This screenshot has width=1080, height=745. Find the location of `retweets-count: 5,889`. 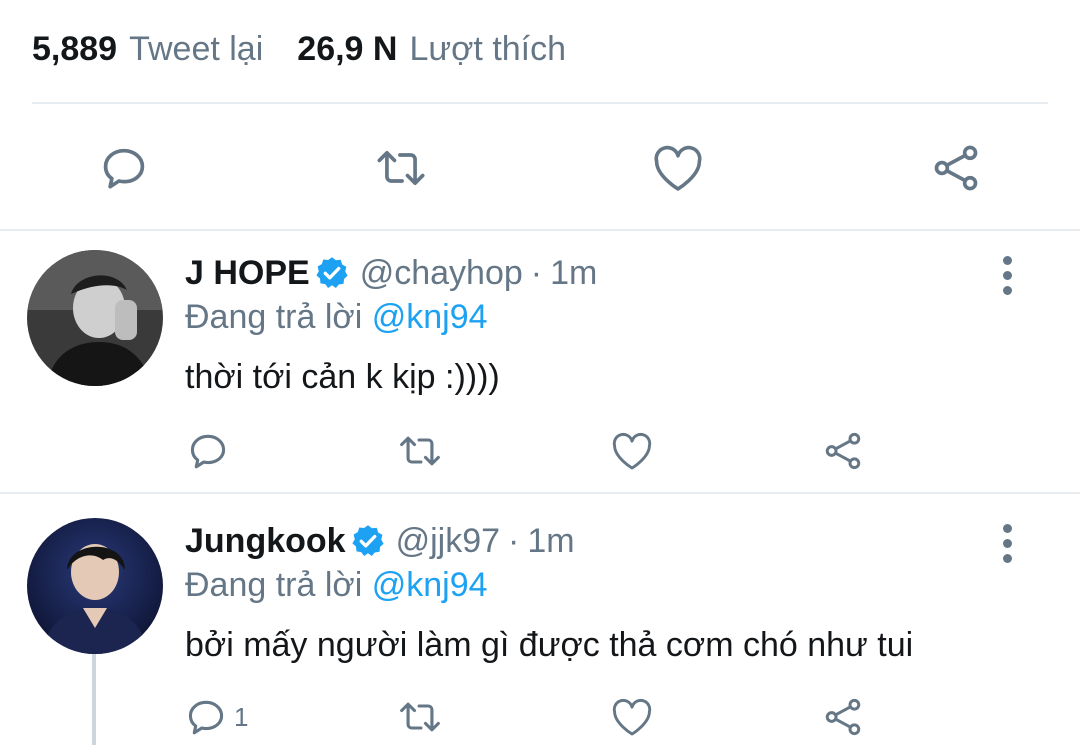

retweets-count: 5,889 is located at coordinates (74, 49).